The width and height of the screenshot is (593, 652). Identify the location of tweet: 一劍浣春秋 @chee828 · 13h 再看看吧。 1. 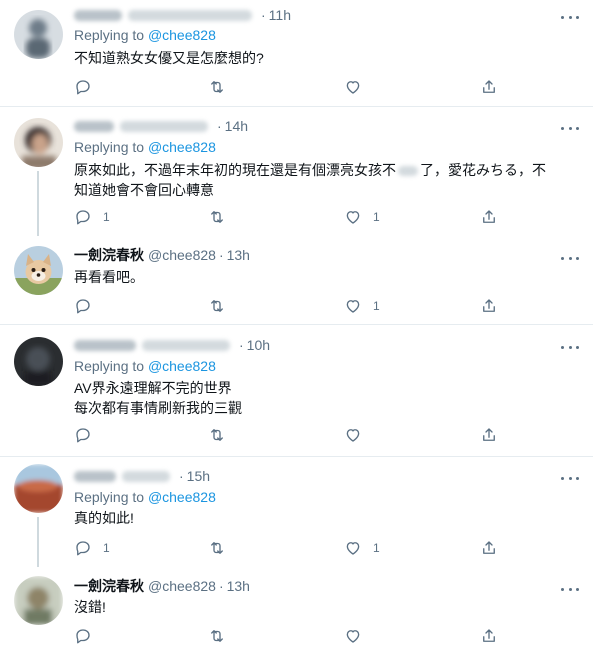
(296, 280).